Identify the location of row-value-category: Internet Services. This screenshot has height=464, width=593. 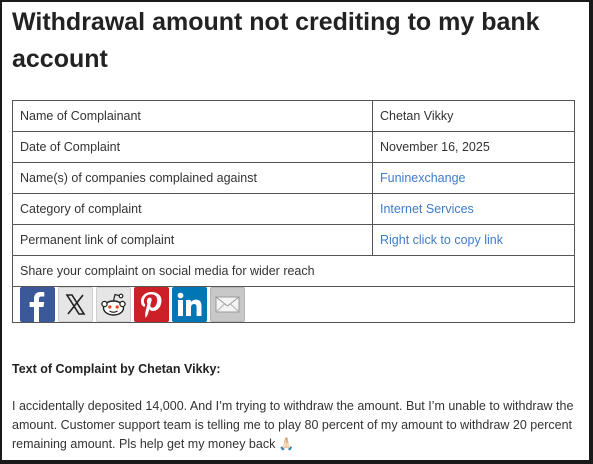
(473, 209).